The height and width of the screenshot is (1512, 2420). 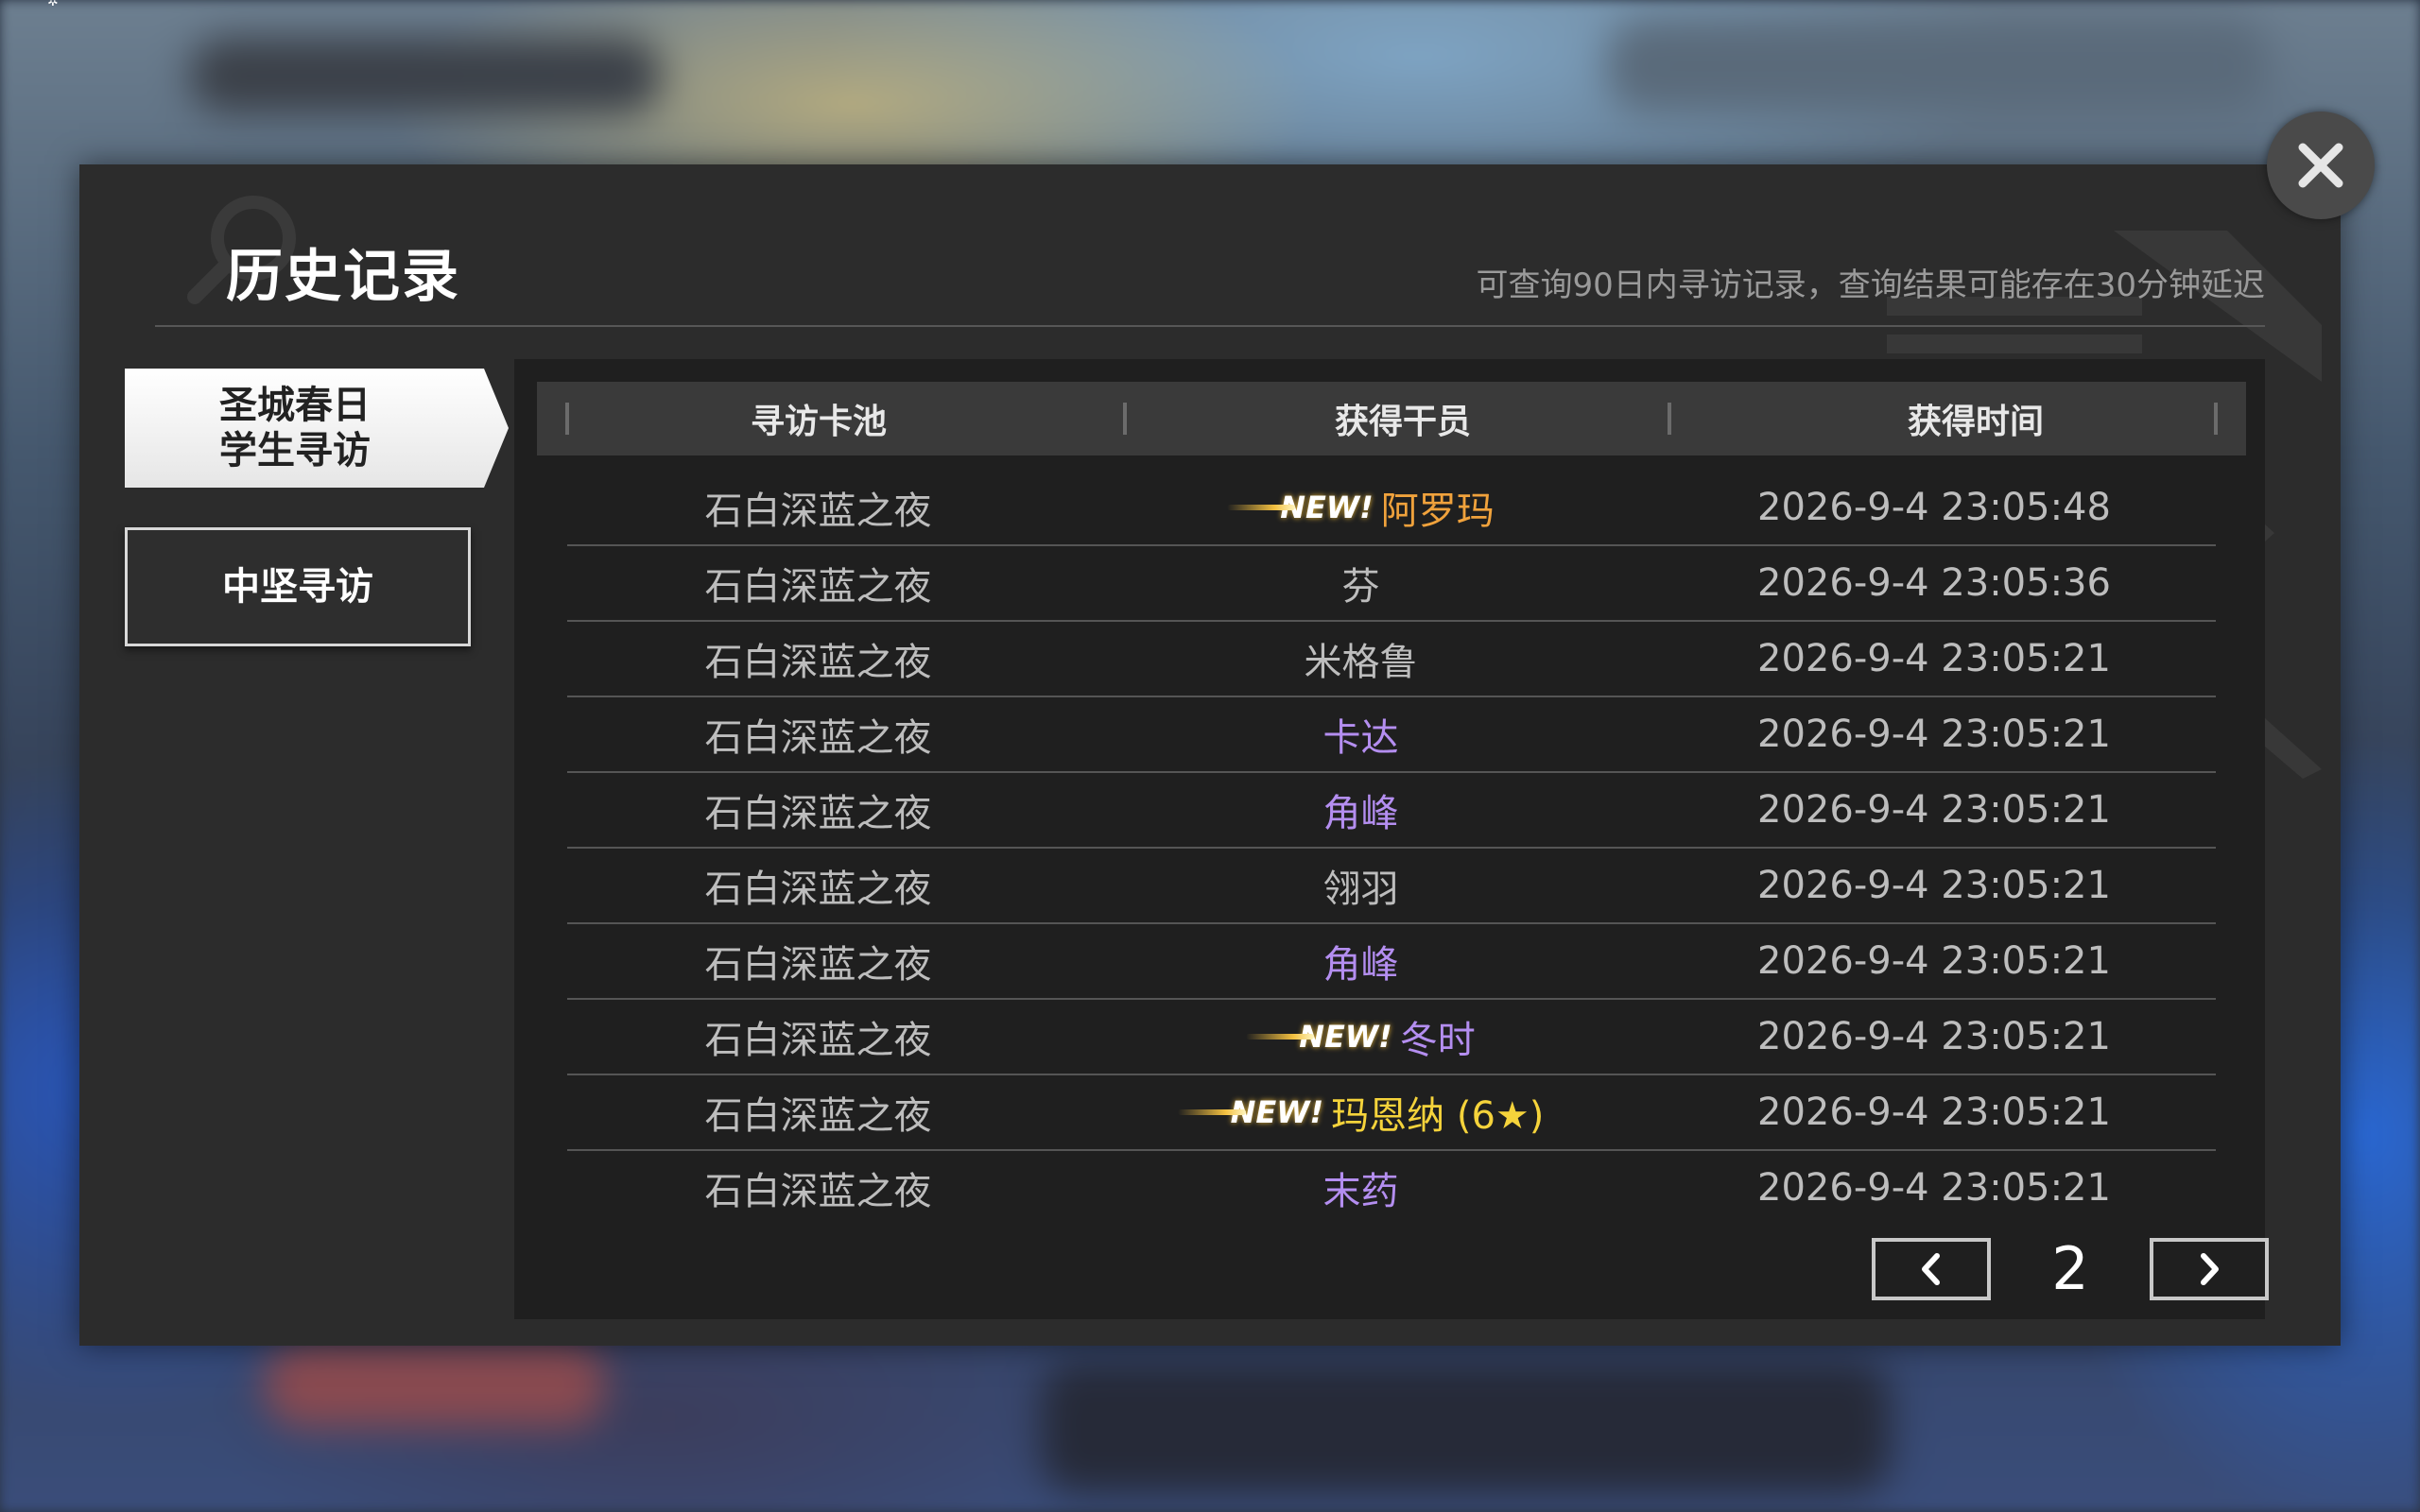 I want to click on operator-name: 阿罗玛, so click(x=1438, y=511).